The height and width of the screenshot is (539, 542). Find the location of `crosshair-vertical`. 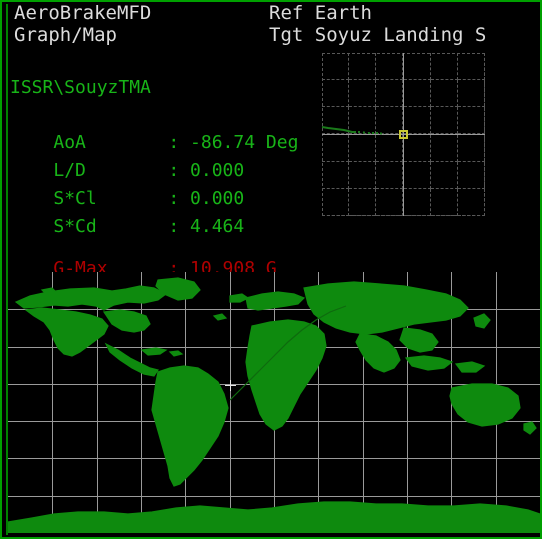

crosshair-vertical is located at coordinates (230, 385).